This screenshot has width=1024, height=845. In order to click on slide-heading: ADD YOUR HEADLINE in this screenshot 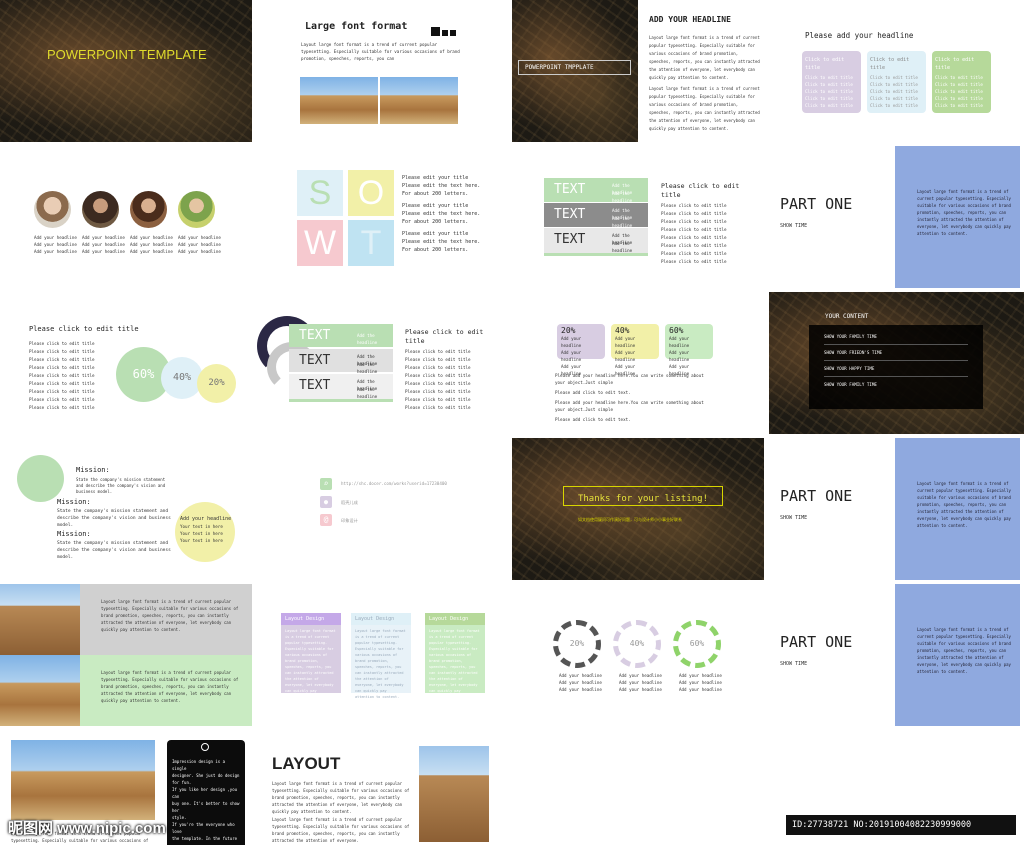, I will do `click(690, 19)`.